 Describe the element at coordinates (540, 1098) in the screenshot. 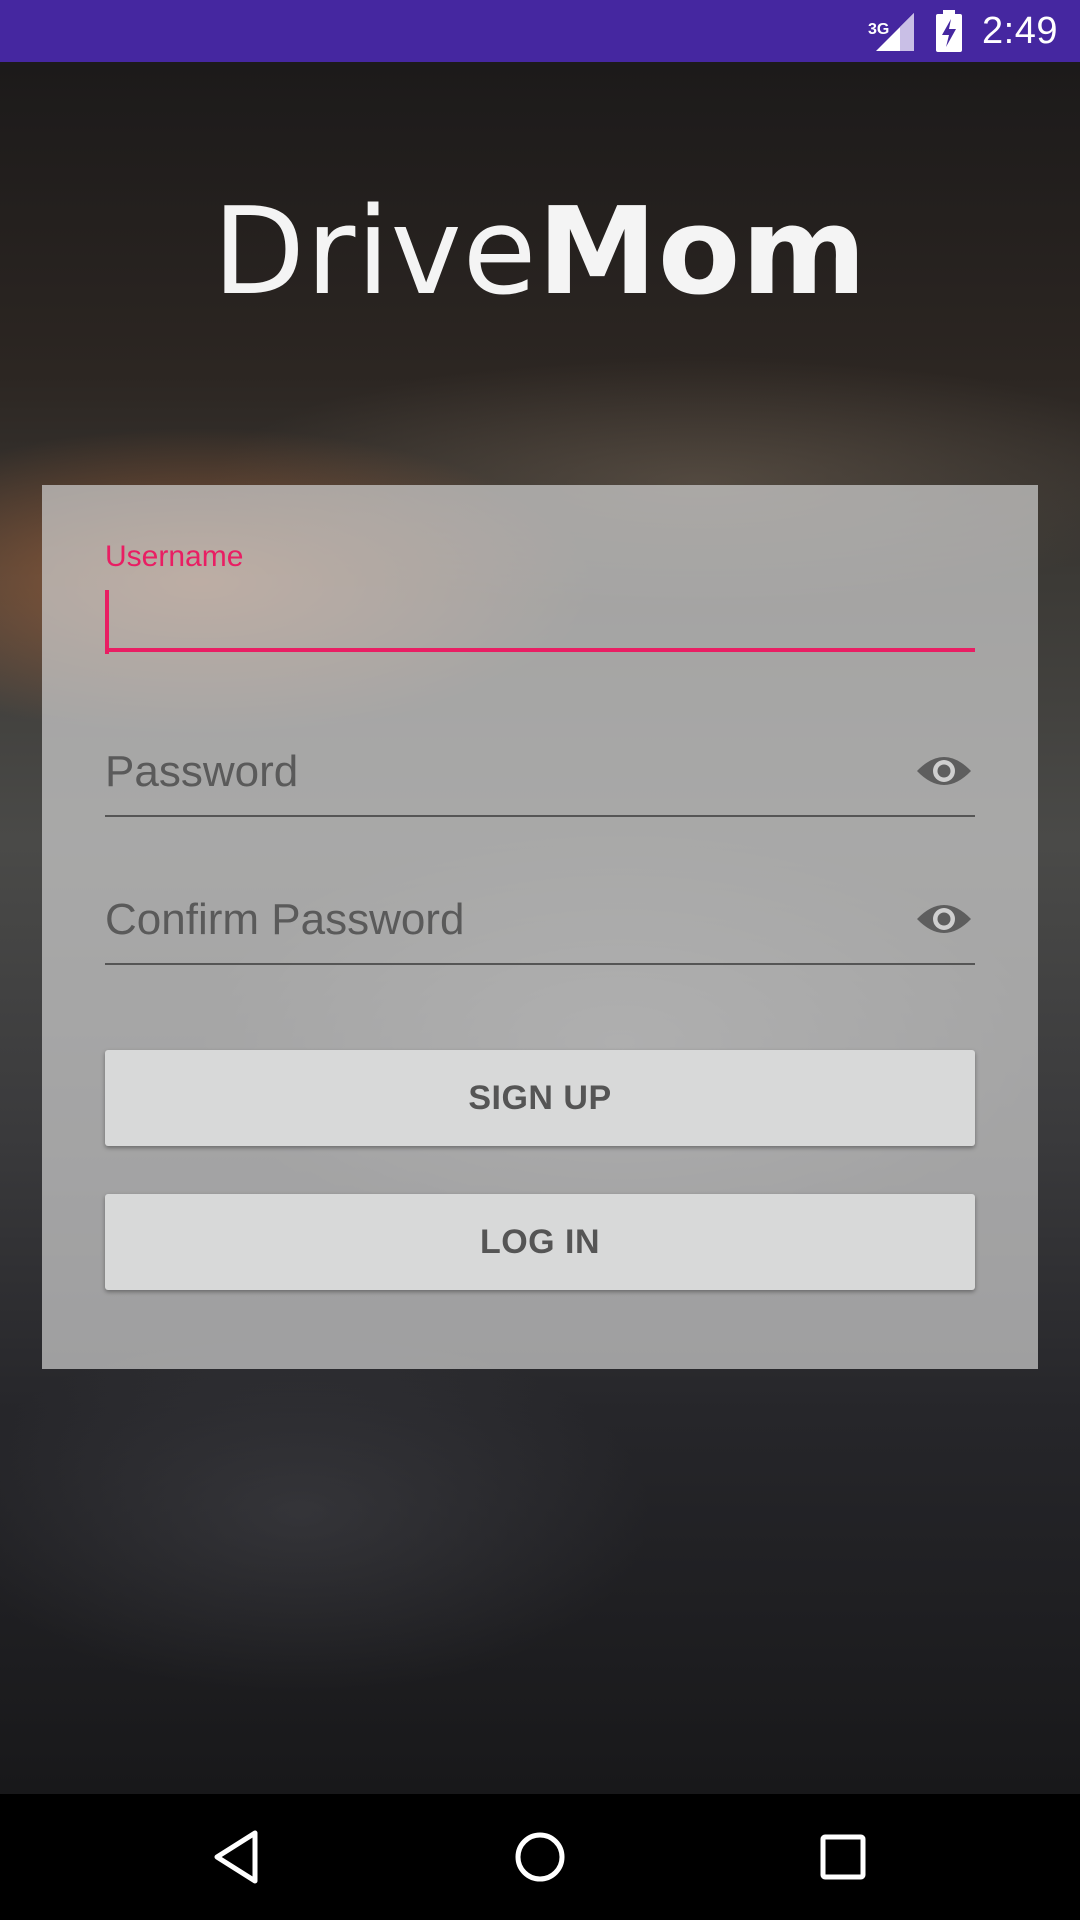

I see `signup-button: SIGN UP` at that location.